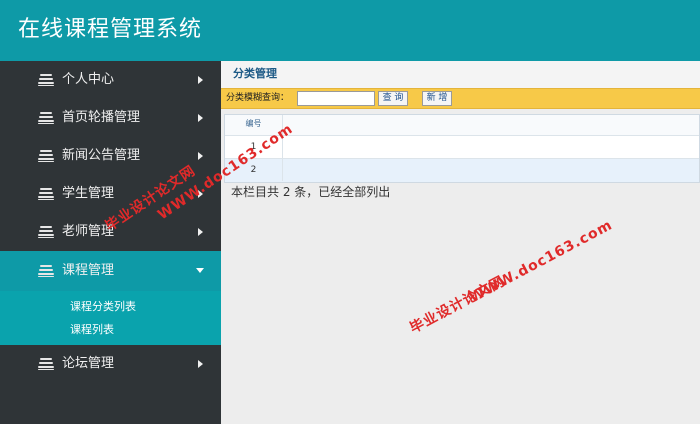 The image size is (700, 424). I want to click on category-search-input, so click(336, 98).